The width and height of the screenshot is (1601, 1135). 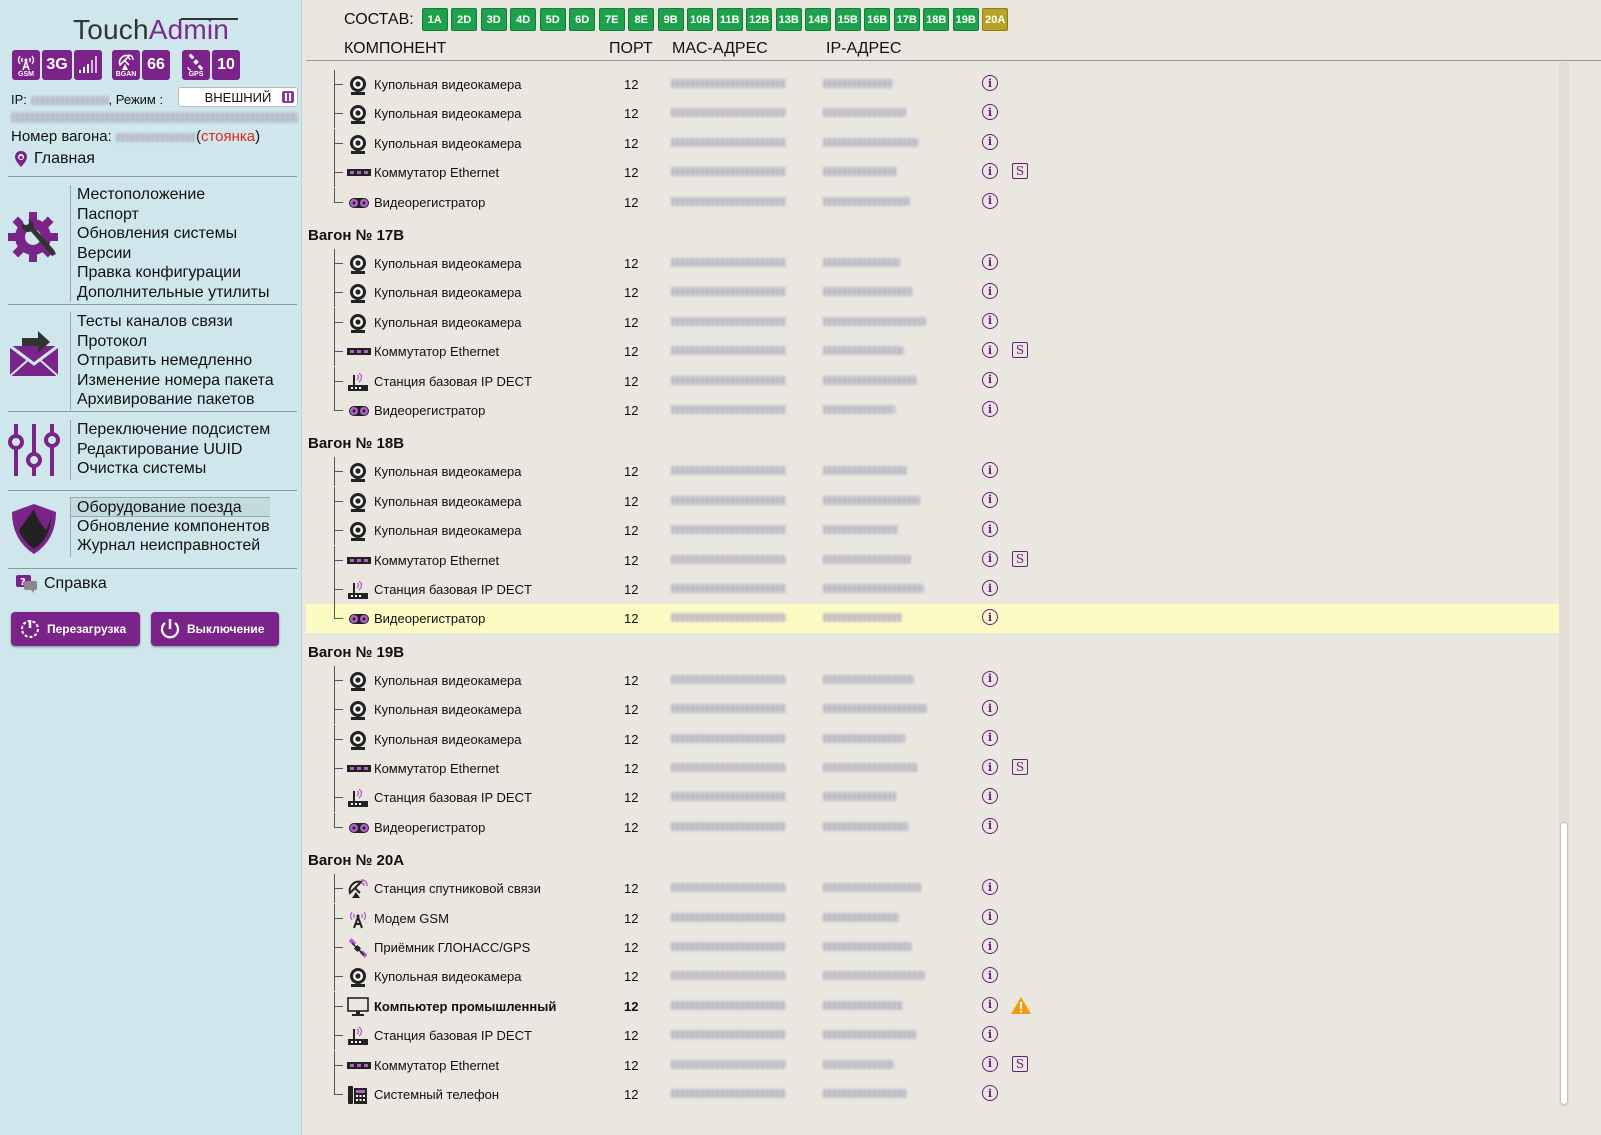 What do you see at coordinates (170, 254) in the screenshot?
I see `menu-item: Версии` at bounding box center [170, 254].